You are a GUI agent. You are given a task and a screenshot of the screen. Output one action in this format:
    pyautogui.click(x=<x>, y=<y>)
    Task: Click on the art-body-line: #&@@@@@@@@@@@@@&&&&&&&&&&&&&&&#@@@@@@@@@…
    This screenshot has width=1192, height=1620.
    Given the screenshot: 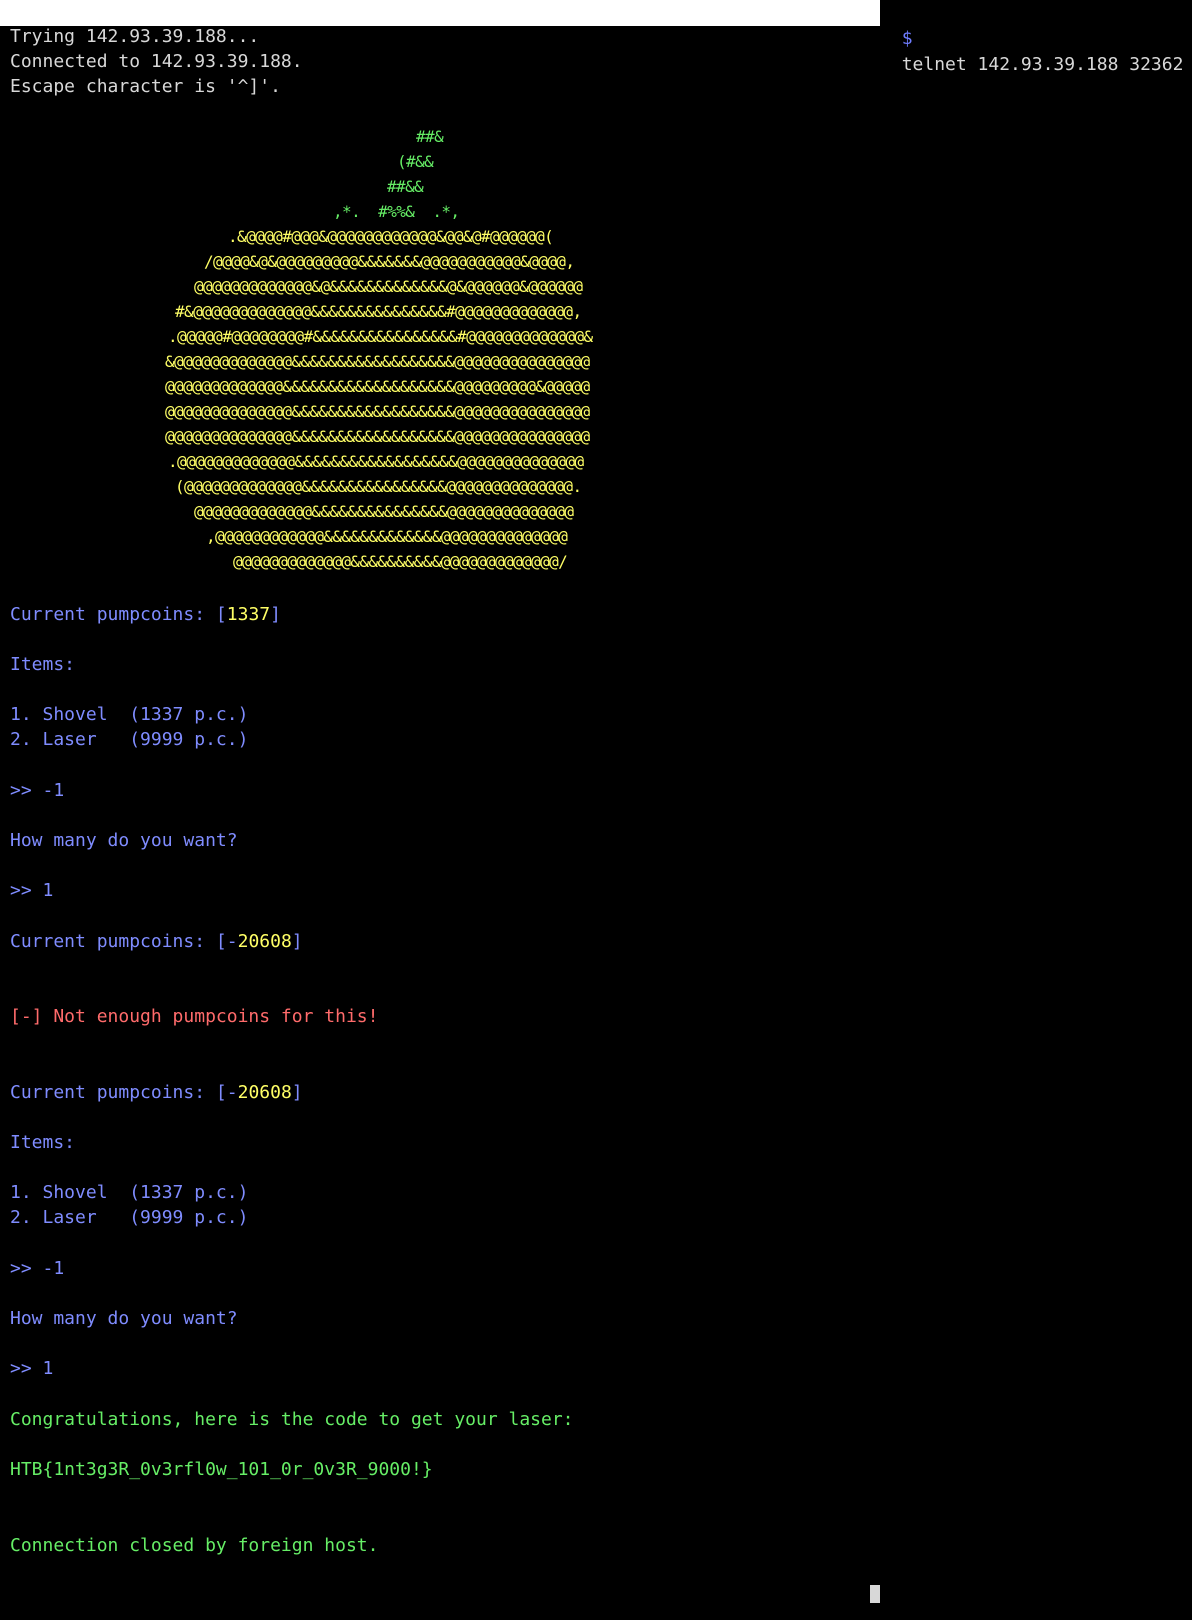 What is the action you would take?
    pyautogui.click(x=378, y=311)
    